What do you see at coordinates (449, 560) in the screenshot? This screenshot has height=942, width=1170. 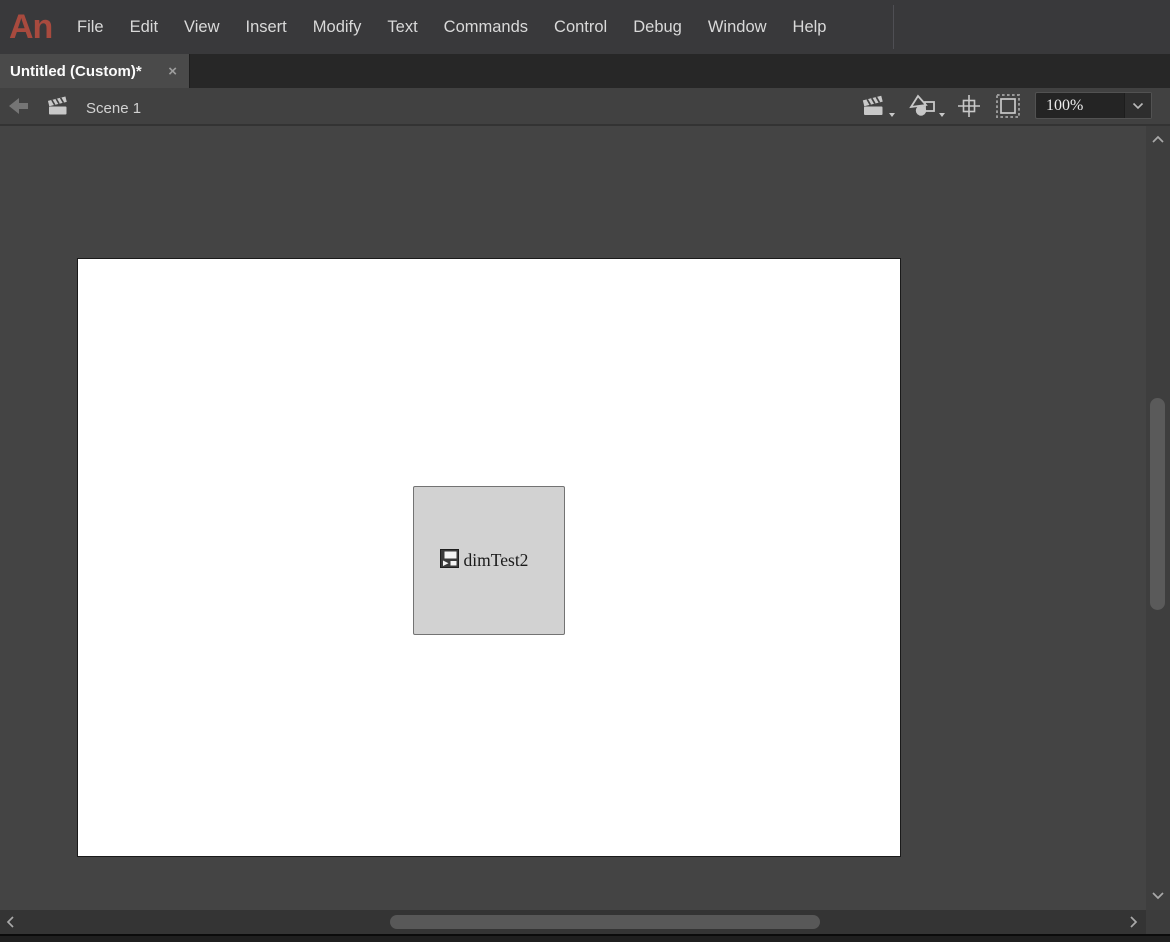 I see `video-component-icon` at bounding box center [449, 560].